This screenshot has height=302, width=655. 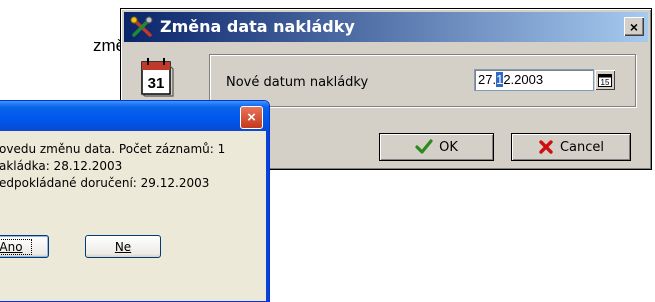 What do you see at coordinates (113, 149) in the screenshot?
I see `message-line: ovedu změnu data. Počet záznamů: 1` at bounding box center [113, 149].